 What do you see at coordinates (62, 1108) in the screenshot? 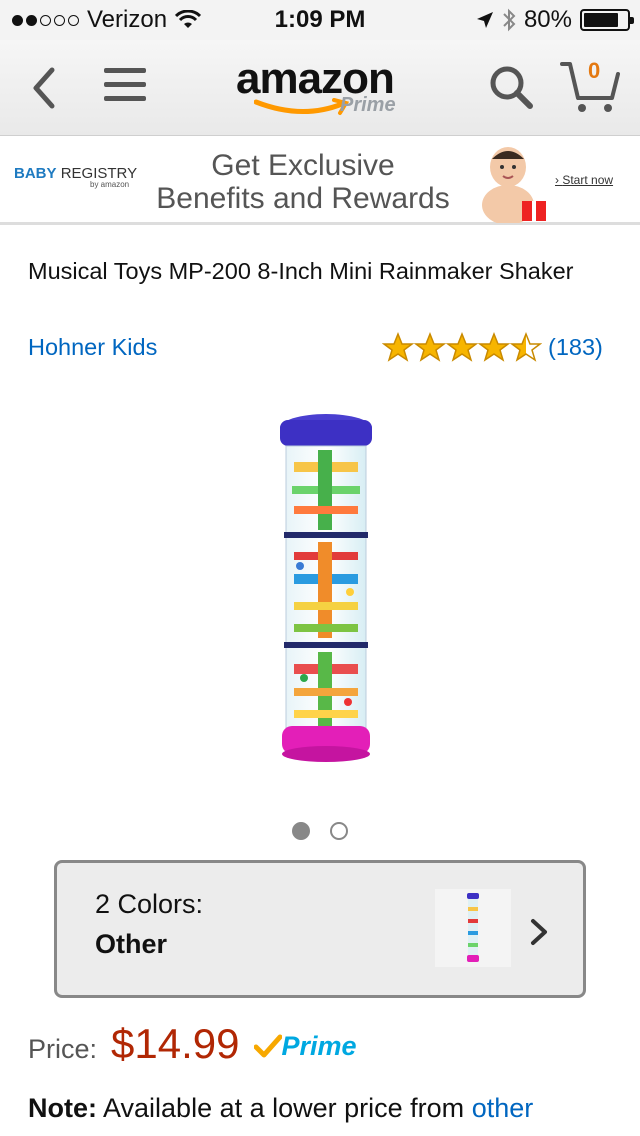
I see `note-label: Note:` at bounding box center [62, 1108].